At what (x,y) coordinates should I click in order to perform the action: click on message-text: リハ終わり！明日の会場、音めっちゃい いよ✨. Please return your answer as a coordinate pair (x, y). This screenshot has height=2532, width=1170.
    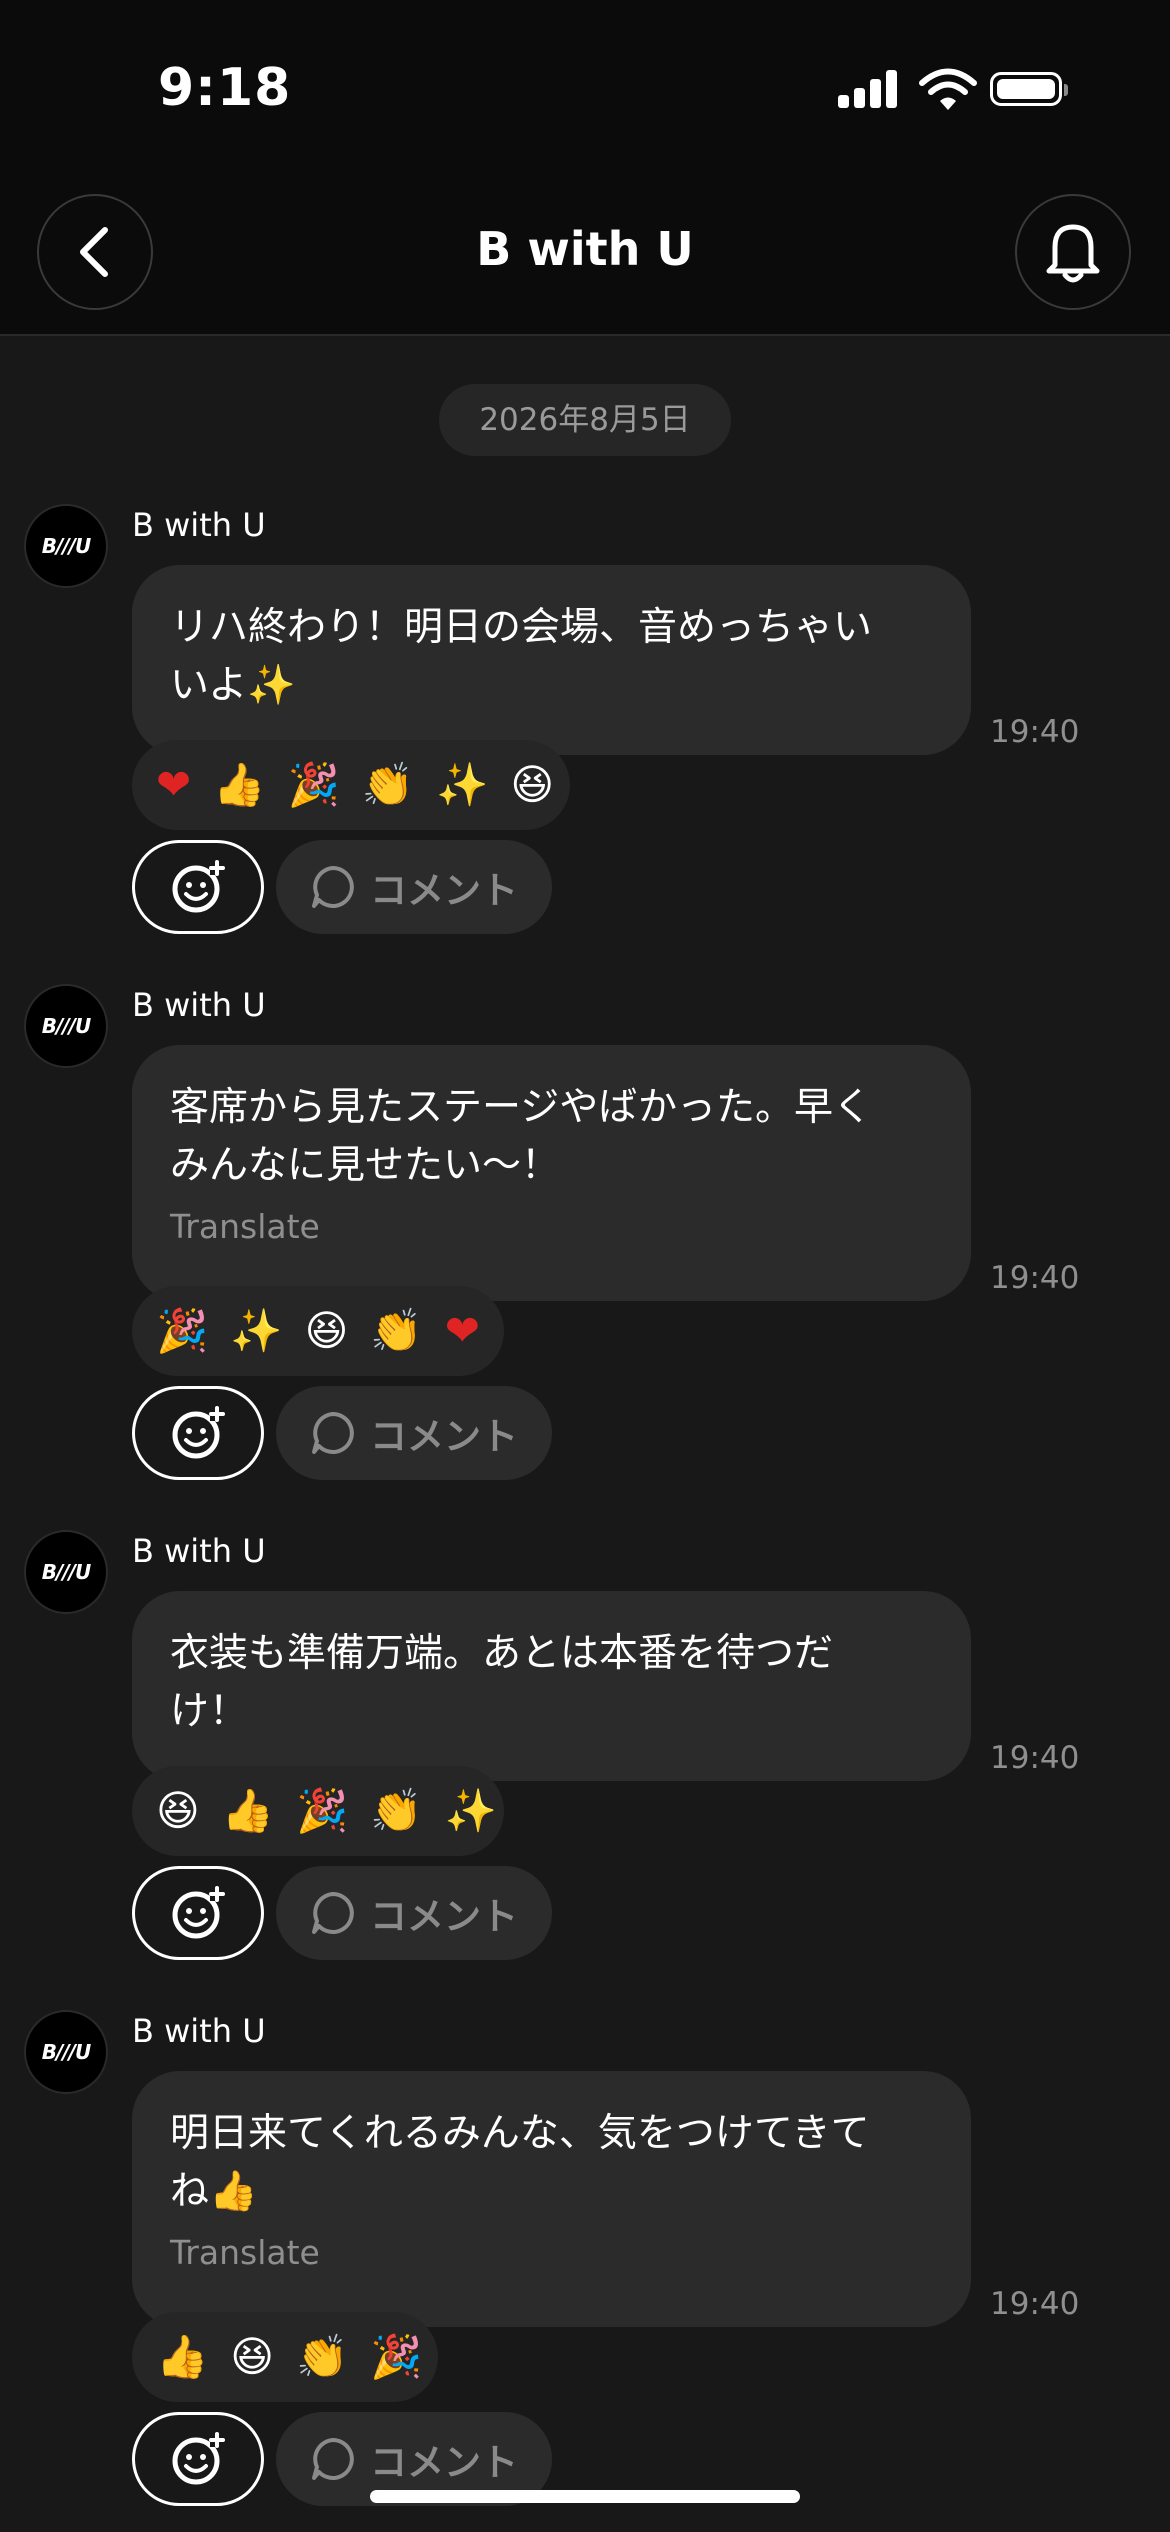
    Looking at the image, I should click on (521, 656).